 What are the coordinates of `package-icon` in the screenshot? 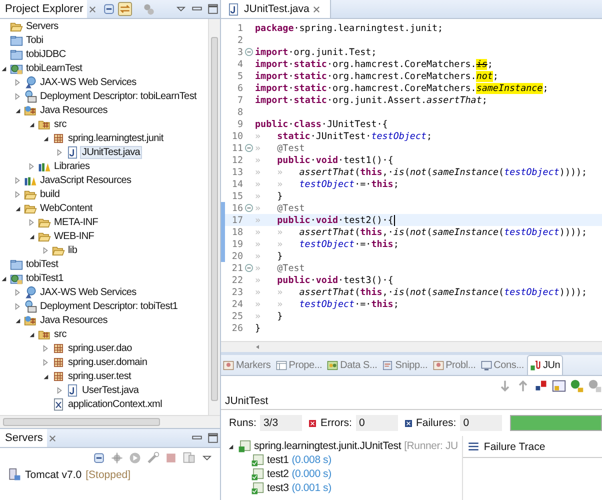 It's located at (58, 362).